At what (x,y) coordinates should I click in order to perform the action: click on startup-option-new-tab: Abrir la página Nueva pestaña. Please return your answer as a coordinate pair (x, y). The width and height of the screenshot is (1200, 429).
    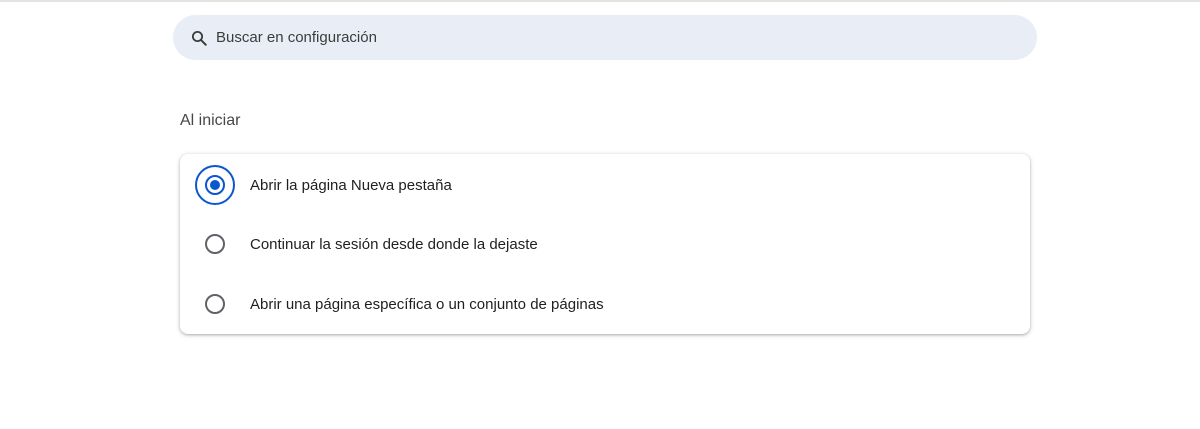
    Looking at the image, I should click on (605, 185).